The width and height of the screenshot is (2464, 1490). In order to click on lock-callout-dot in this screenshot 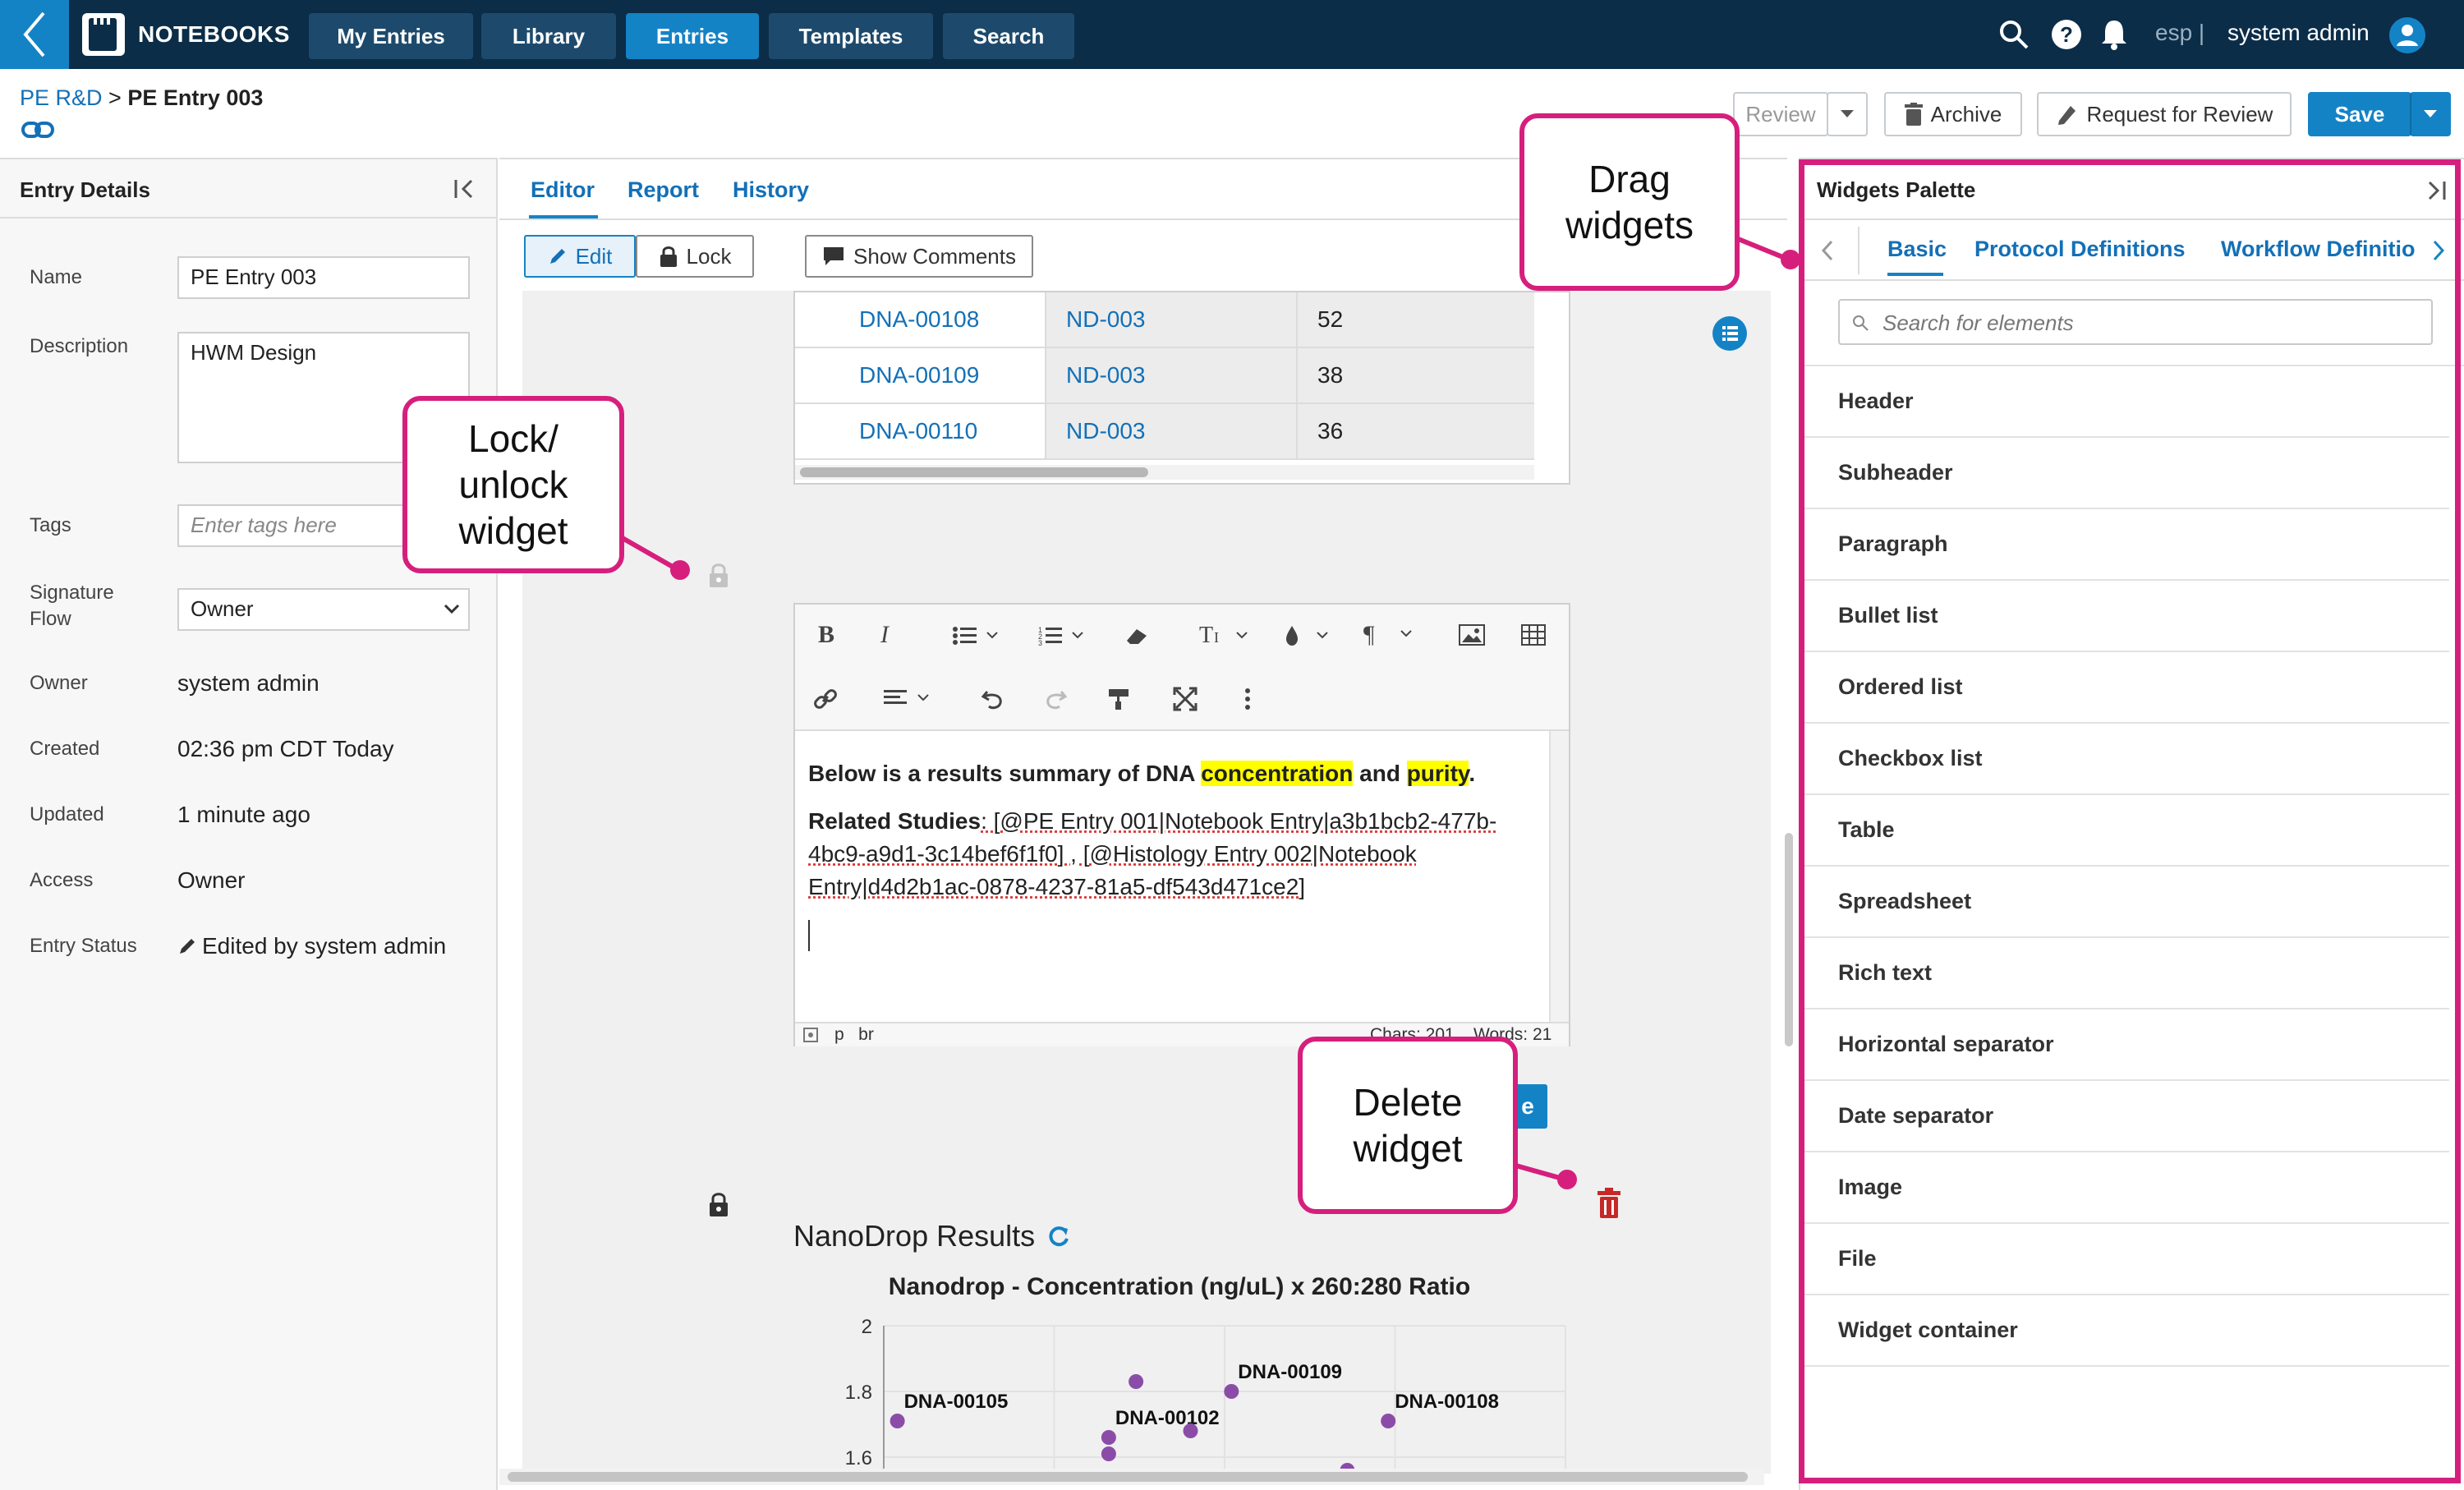, I will do `click(680, 570)`.